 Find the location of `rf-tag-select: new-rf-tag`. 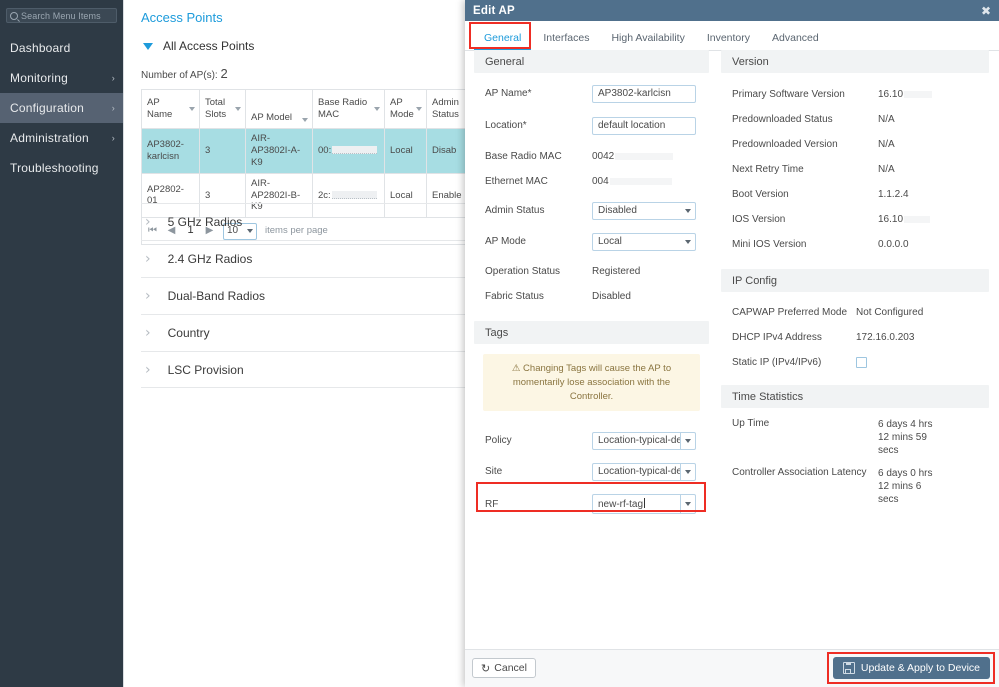

rf-tag-select: new-rf-tag is located at coordinates (644, 504).